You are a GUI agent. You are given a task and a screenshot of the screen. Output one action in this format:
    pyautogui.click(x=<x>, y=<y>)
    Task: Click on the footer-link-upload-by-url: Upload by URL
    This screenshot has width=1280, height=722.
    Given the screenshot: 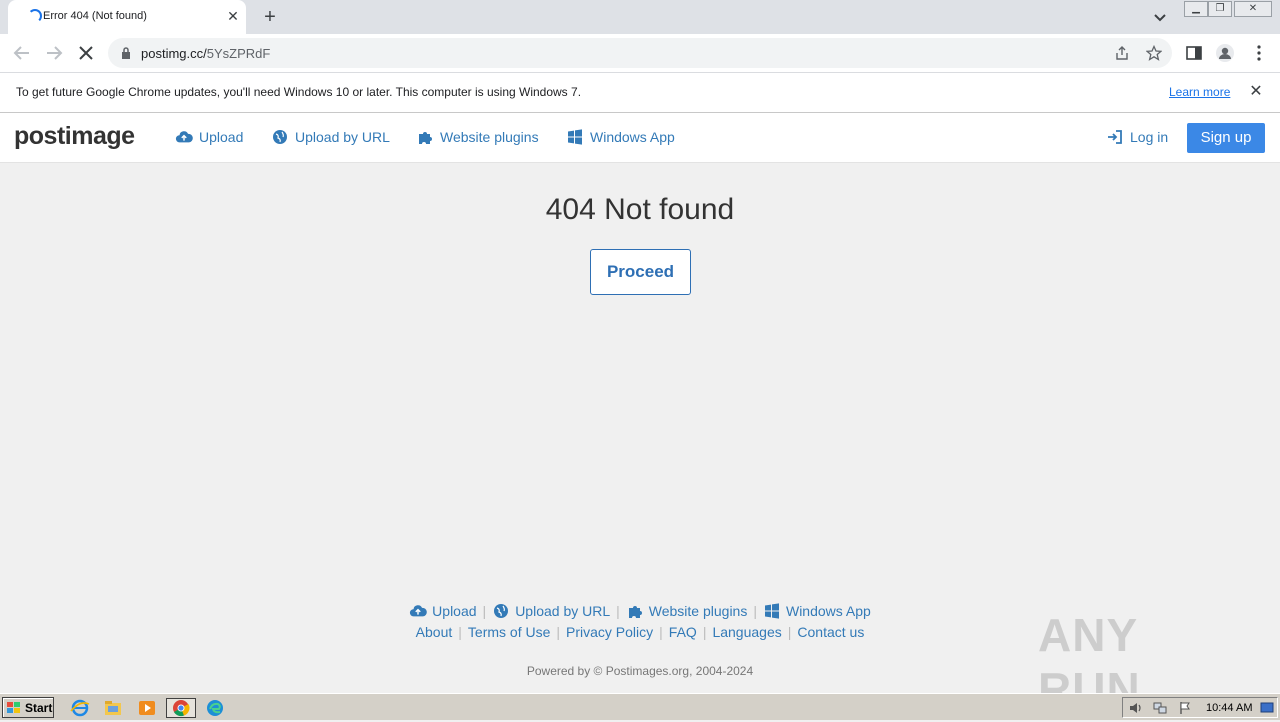 What is the action you would take?
    pyautogui.click(x=551, y=611)
    